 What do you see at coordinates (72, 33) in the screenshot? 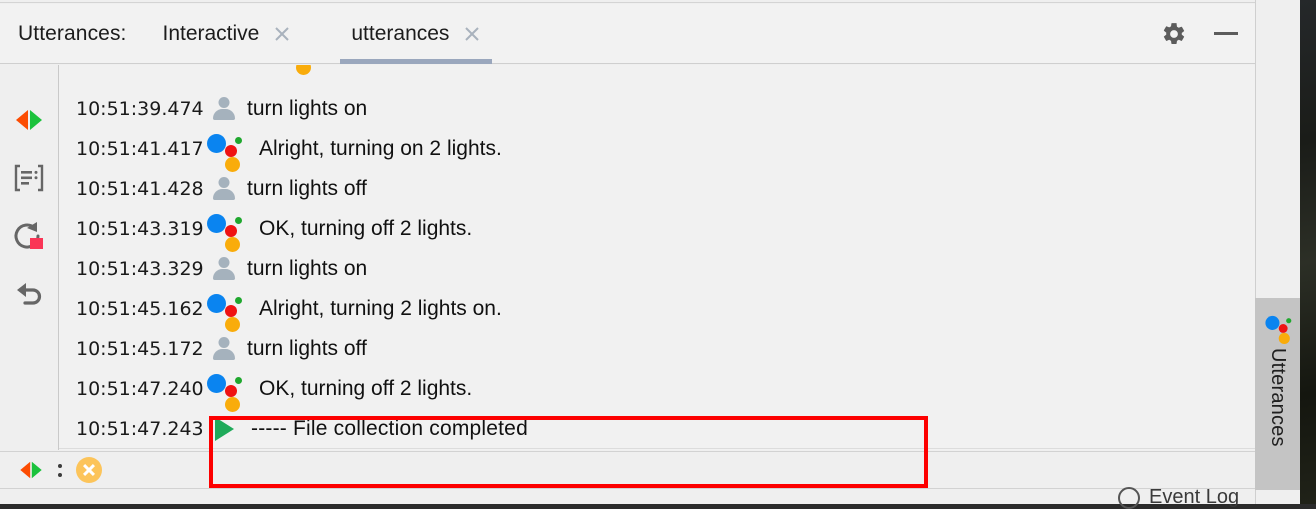
I see `tool-window-title: Utterances:` at bounding box center [72, 33].